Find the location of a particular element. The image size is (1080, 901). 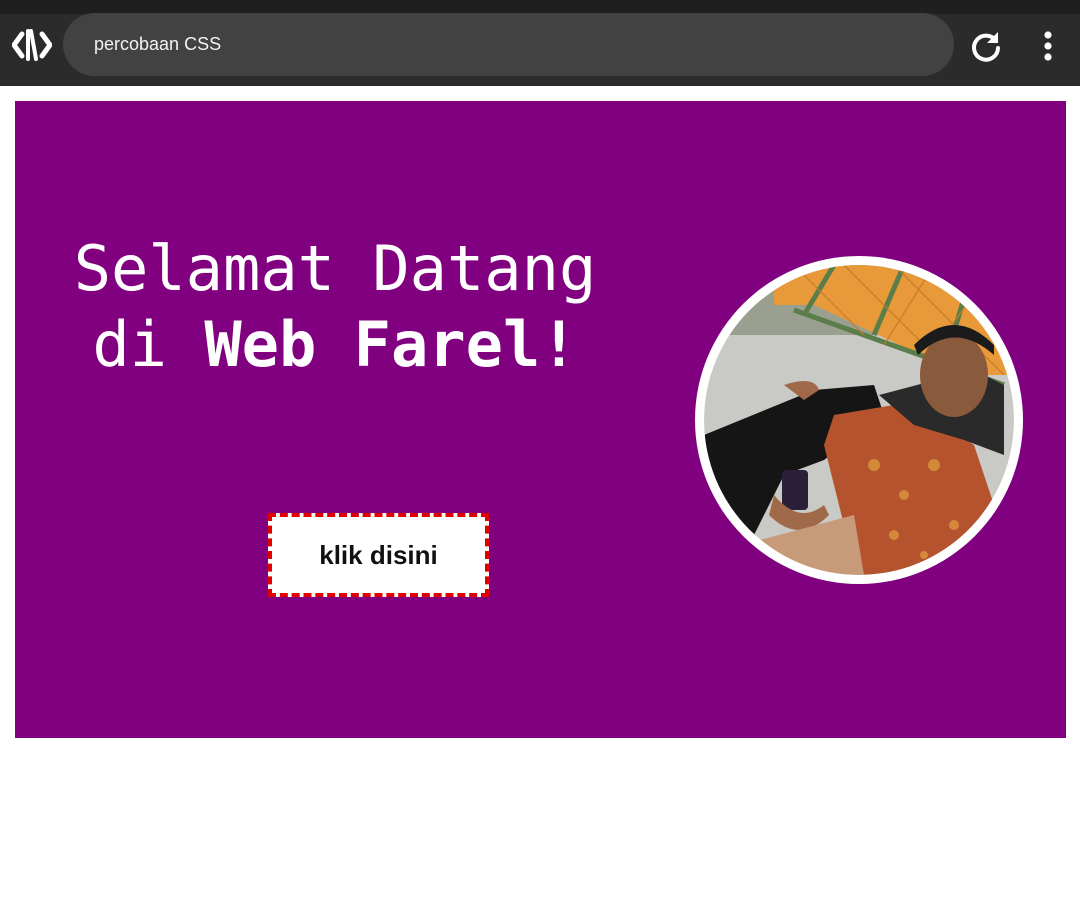

profile-photo is located at coordinates (859, 420).